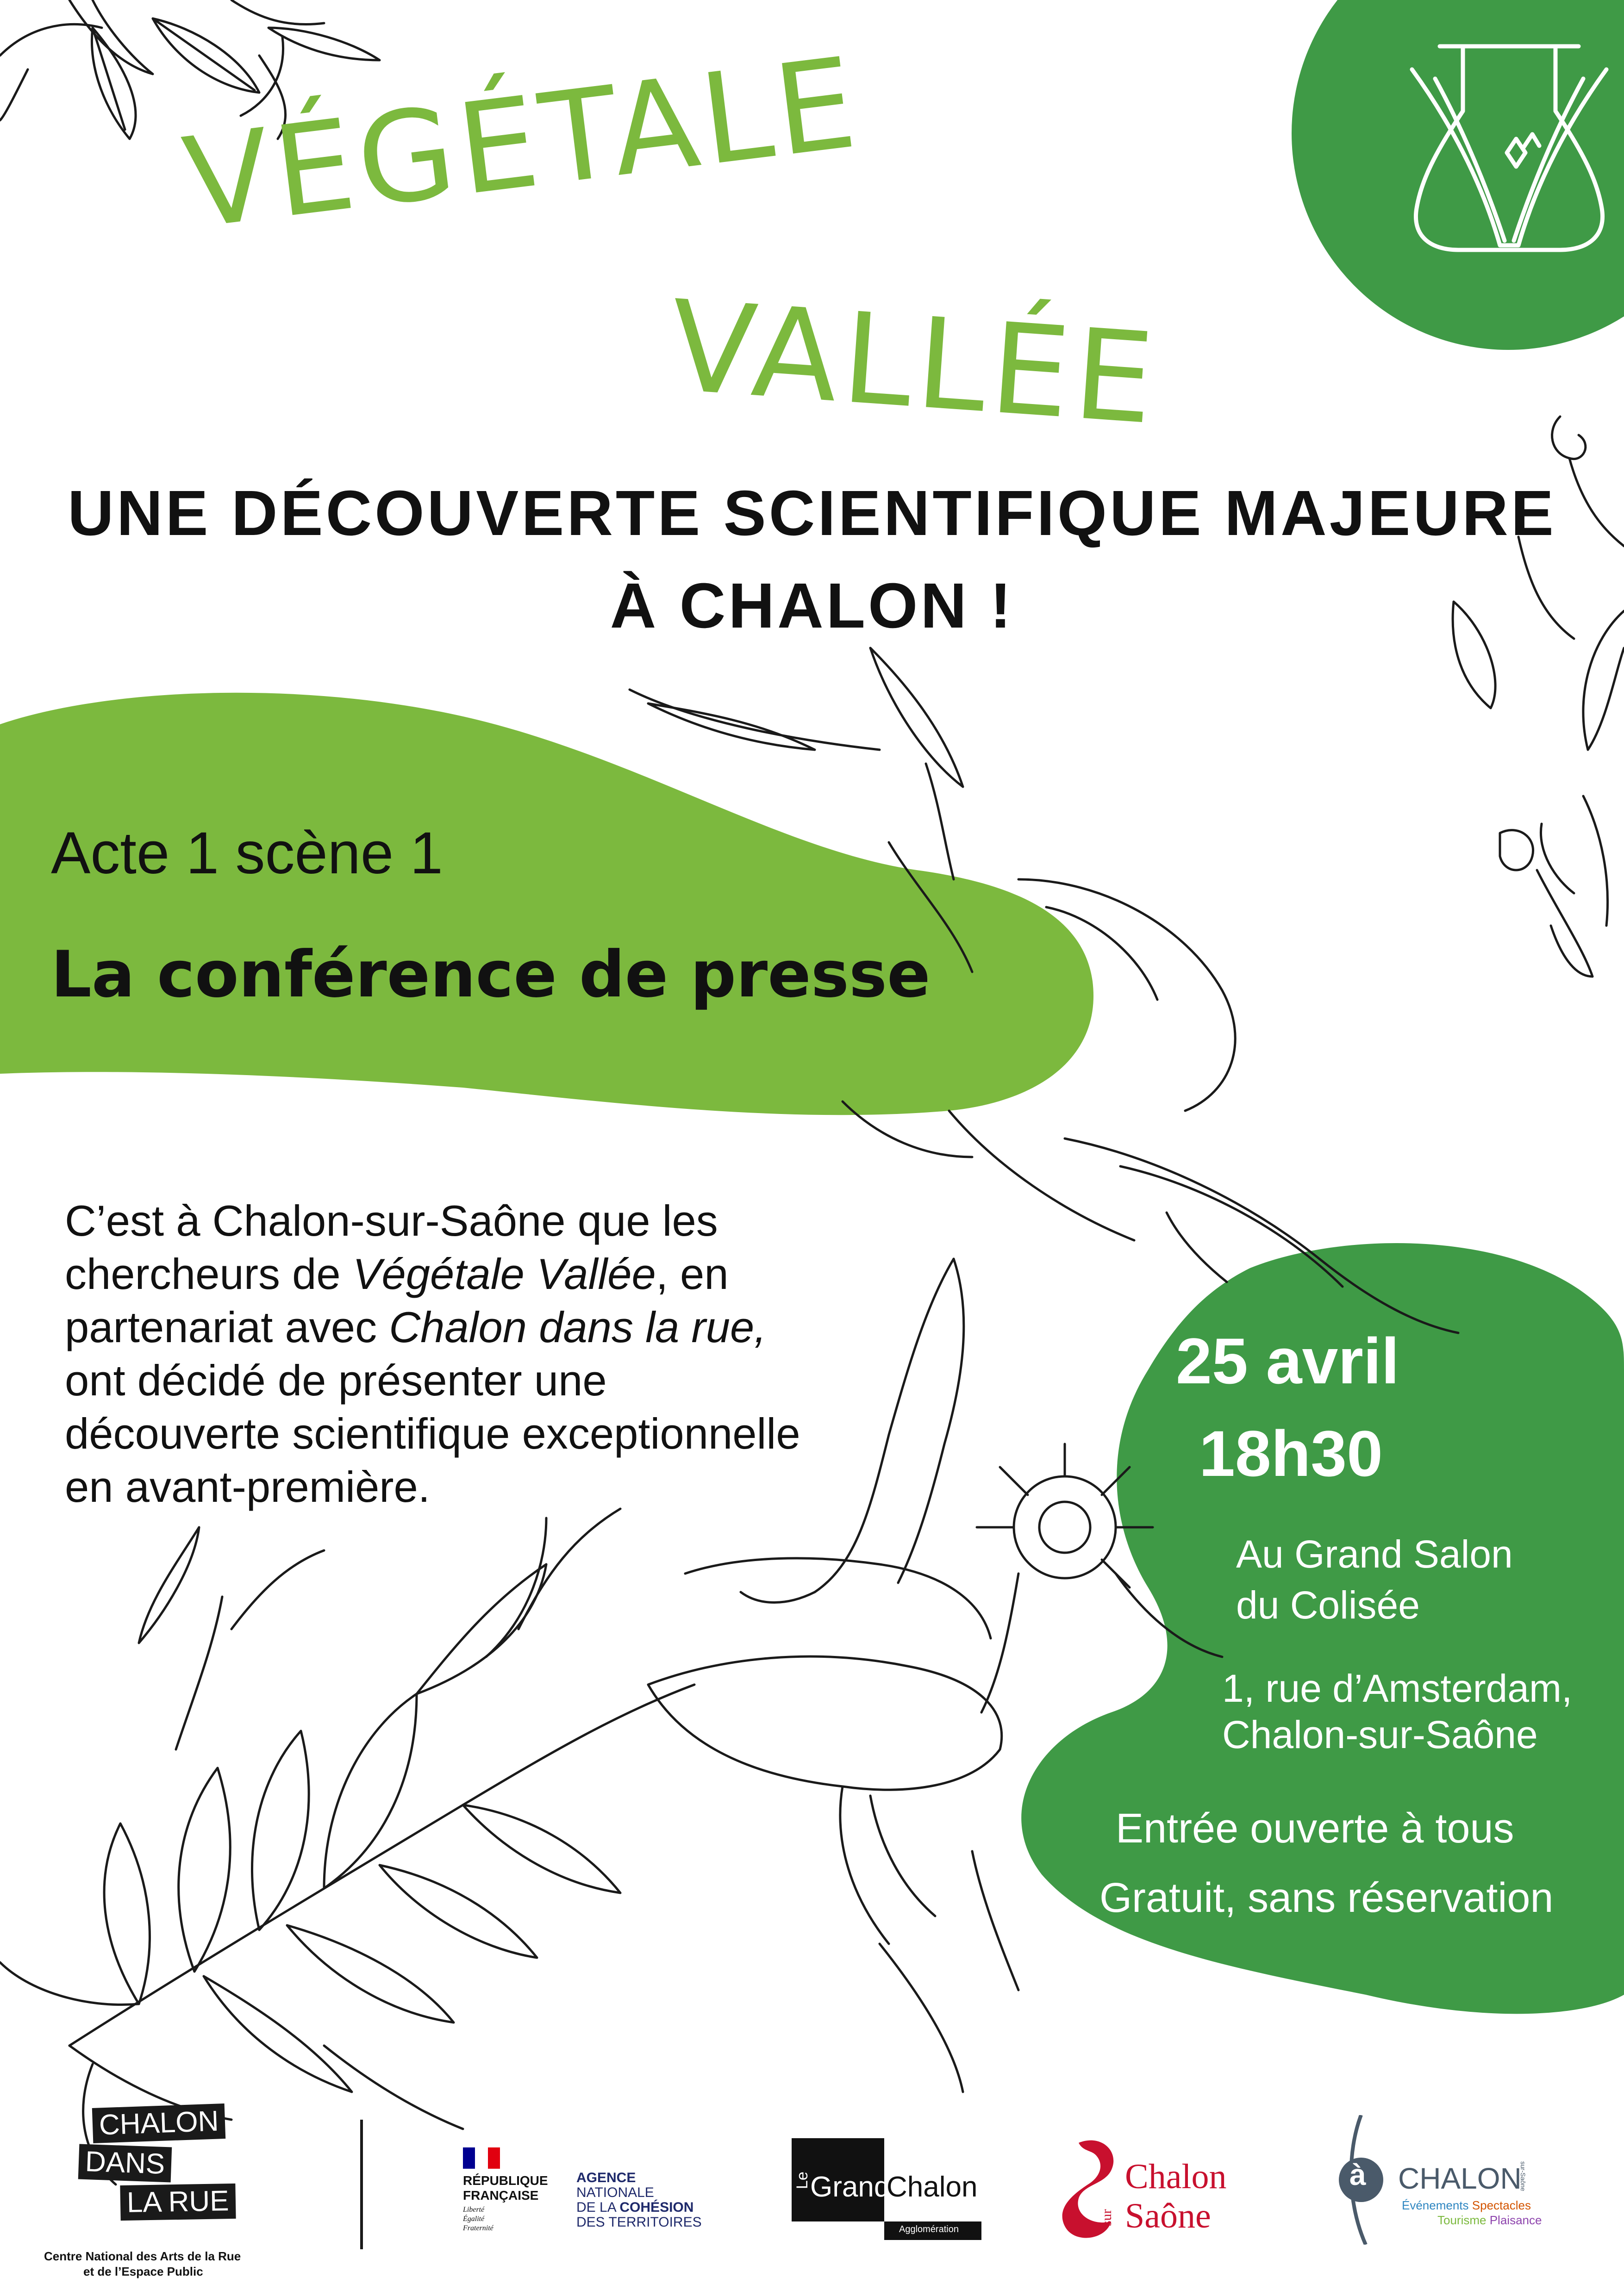  I want to click on rf-line-1: RÉPUBLIQUE, so click(505, 2180).